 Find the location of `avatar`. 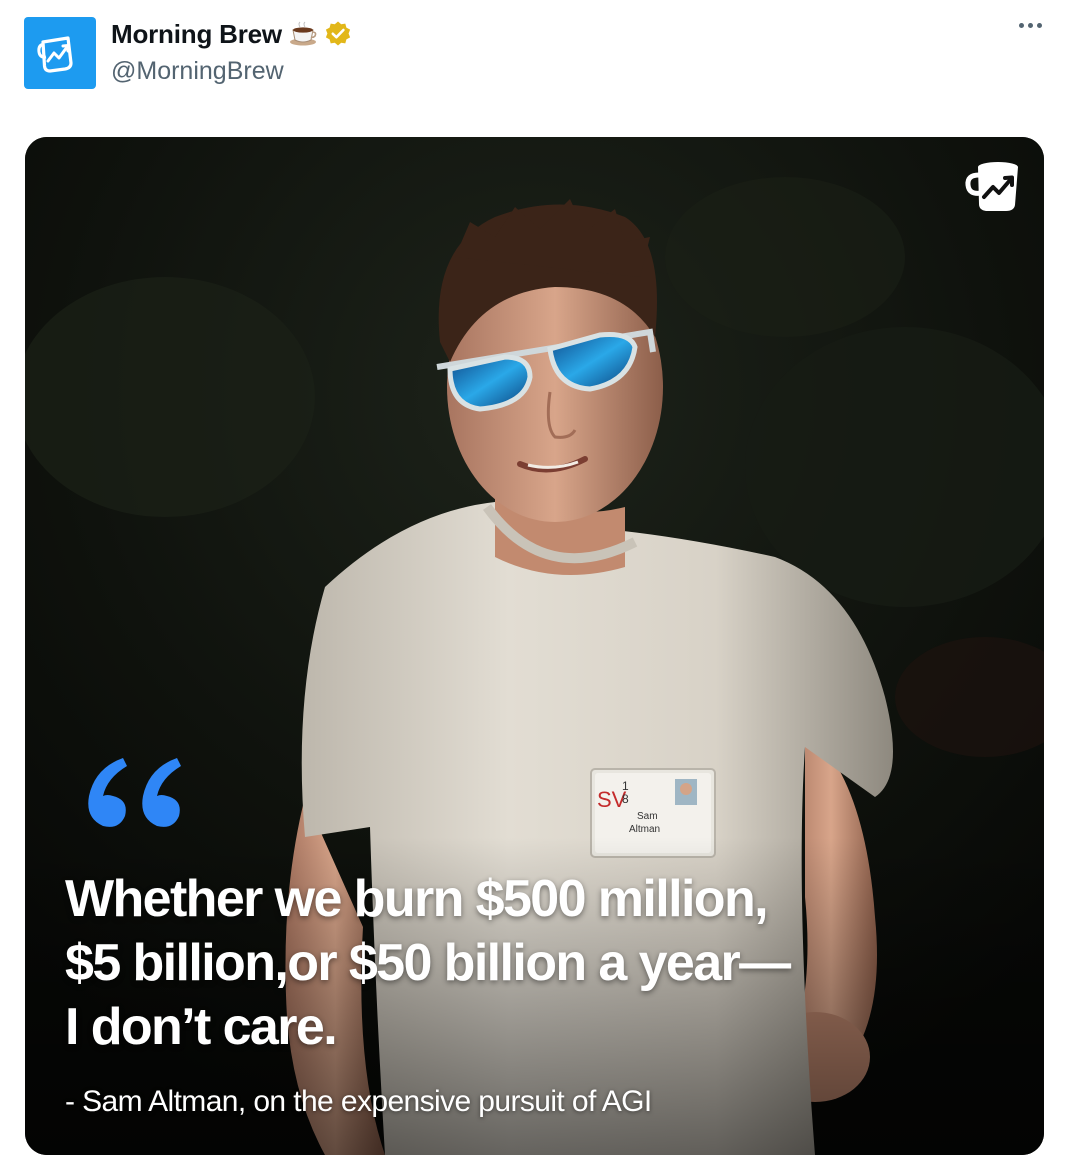

avatar is located at coordinates (60, 53).